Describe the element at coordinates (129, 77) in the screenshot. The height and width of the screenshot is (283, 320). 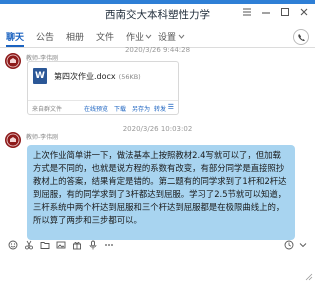
I see `file-size: (56KB)` at that location.